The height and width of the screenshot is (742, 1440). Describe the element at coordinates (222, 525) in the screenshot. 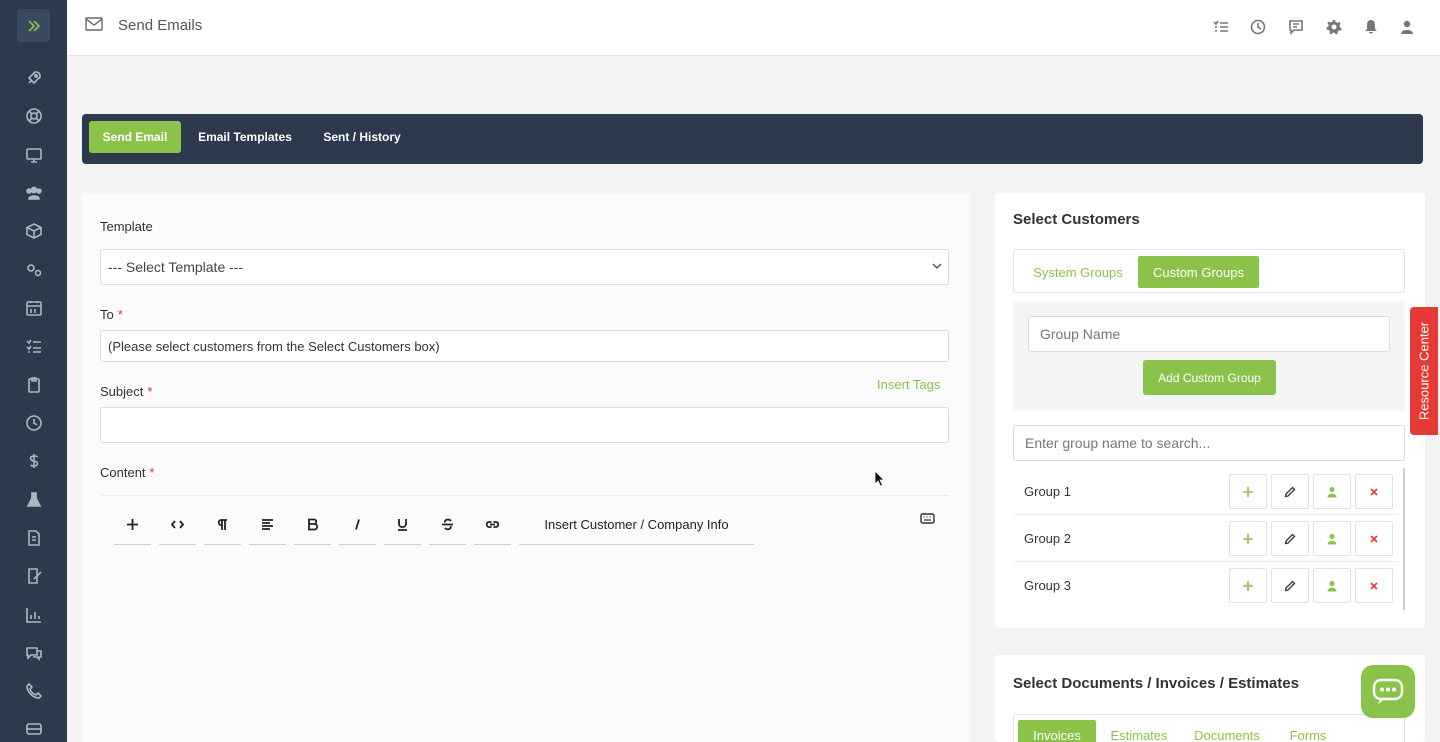

I see `paragraph-icon` at that location.